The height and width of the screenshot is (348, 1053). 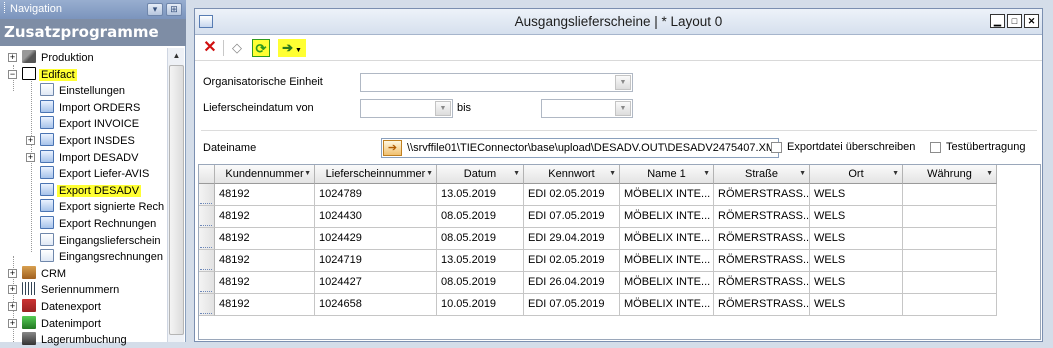 I want to click on pin-panel-button: ⊞, so click(x=174, y=9).